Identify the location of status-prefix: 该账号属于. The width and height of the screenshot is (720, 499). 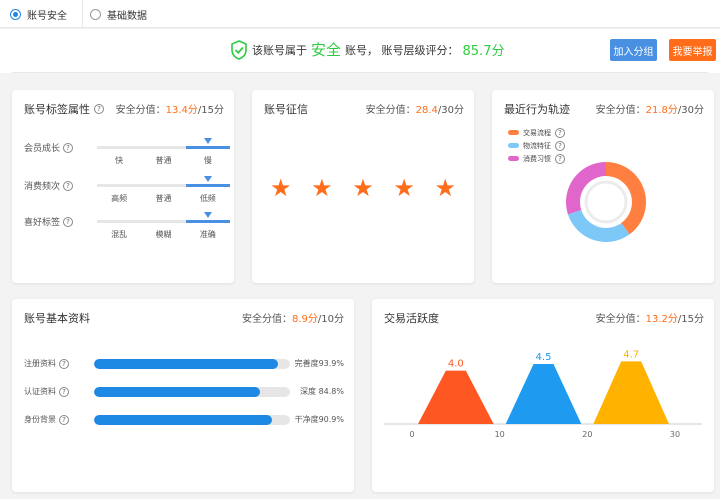
(279, 50).